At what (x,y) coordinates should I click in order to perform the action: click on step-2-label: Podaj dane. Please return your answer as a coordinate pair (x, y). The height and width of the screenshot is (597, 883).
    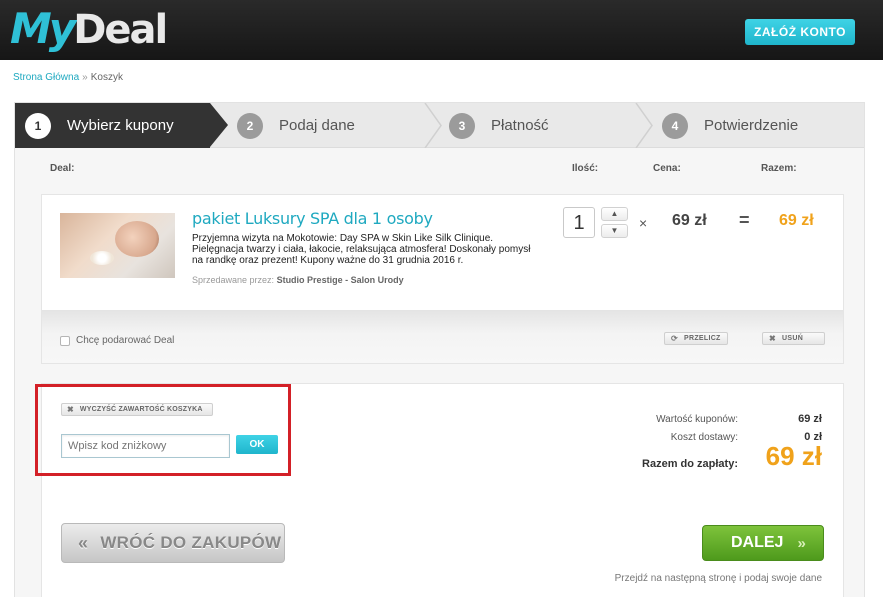
    Looking at the image, I should click on (317, 125).